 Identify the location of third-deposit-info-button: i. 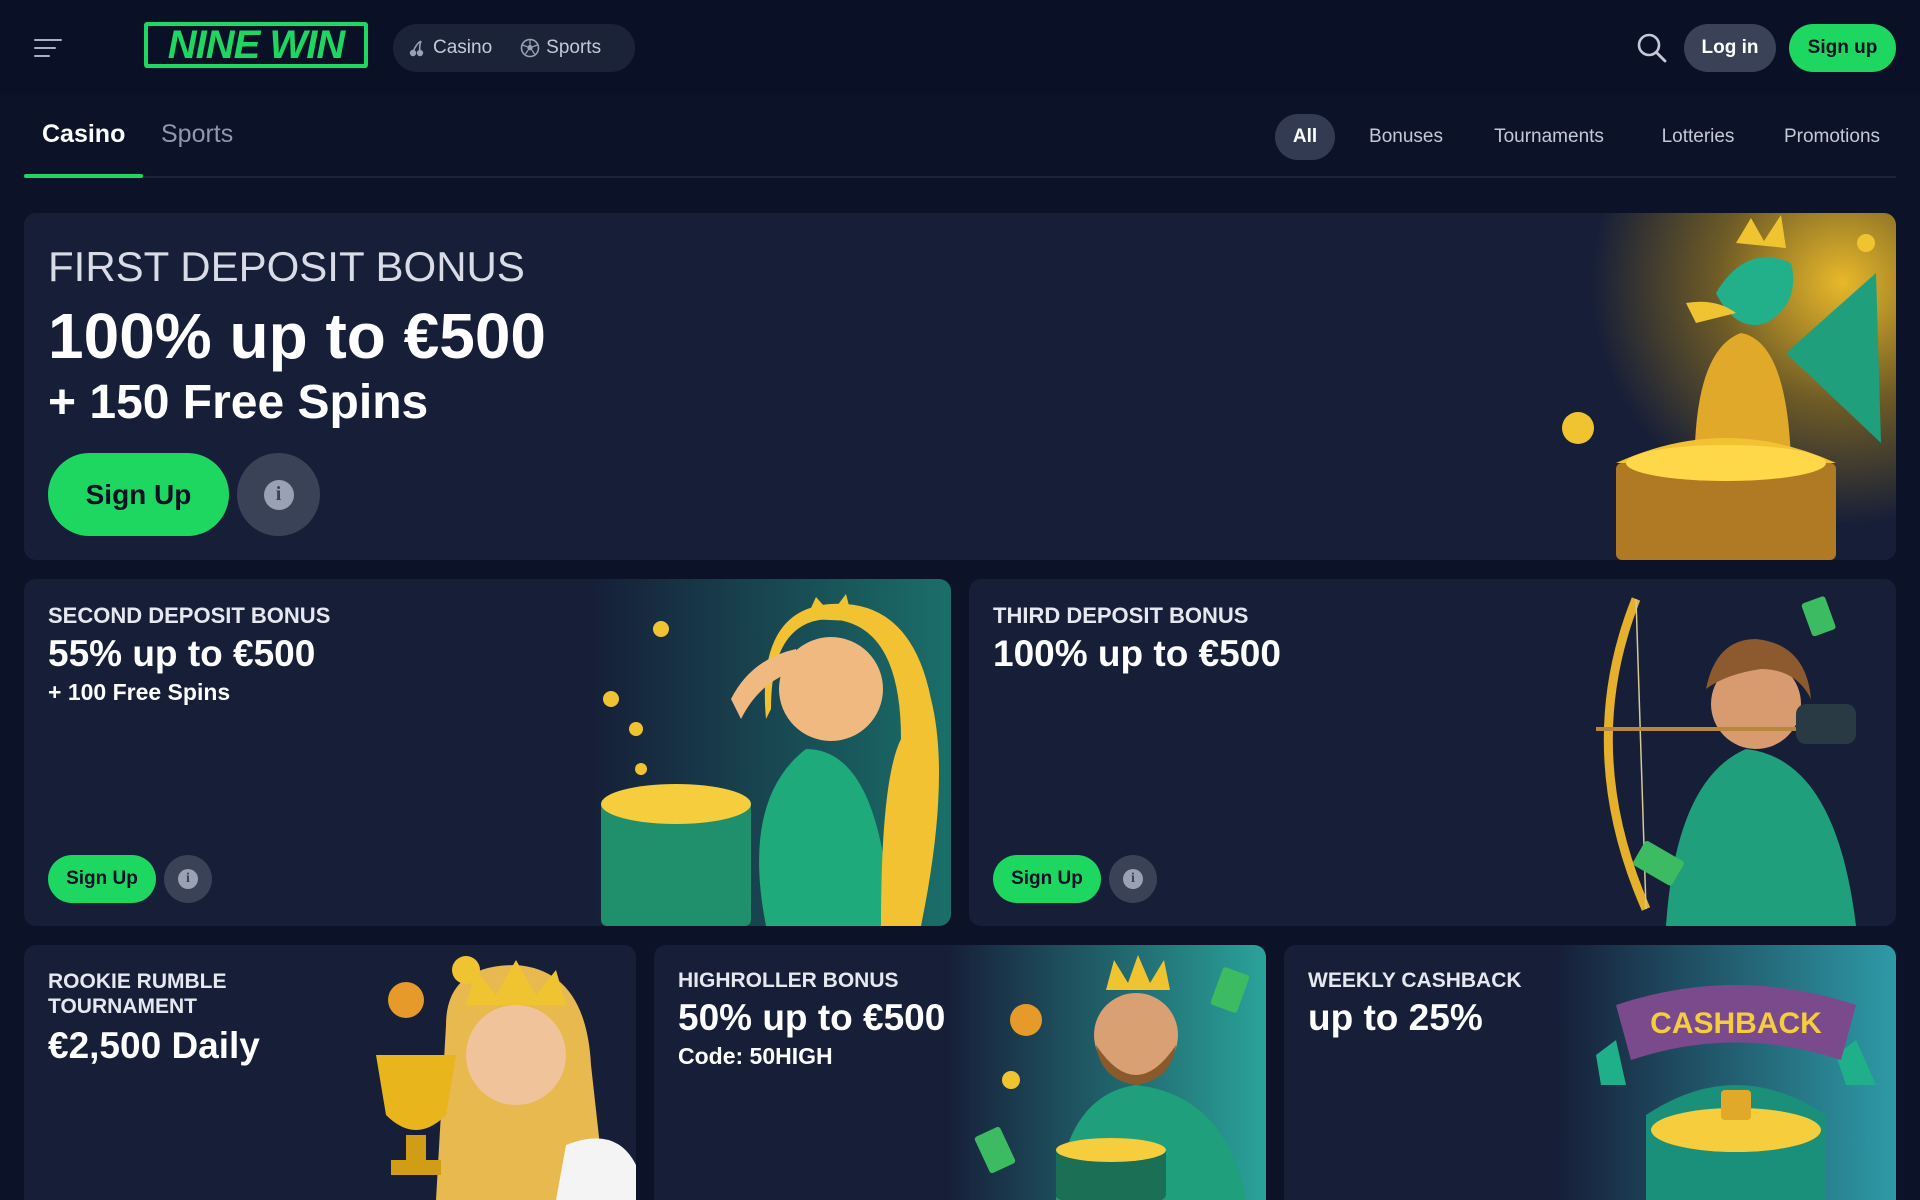
(1133, 879).